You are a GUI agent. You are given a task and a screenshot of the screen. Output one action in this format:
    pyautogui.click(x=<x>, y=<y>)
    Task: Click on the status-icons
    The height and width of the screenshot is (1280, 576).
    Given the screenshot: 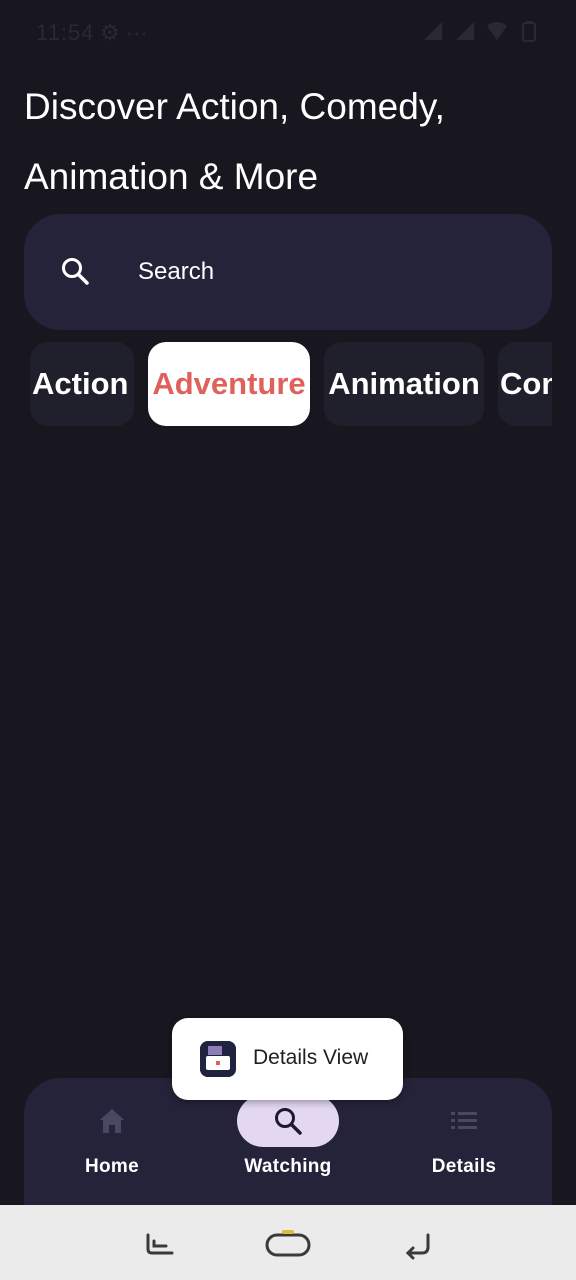 What is the action you would take?
    pyautogui.click(x=481, y=31)
    